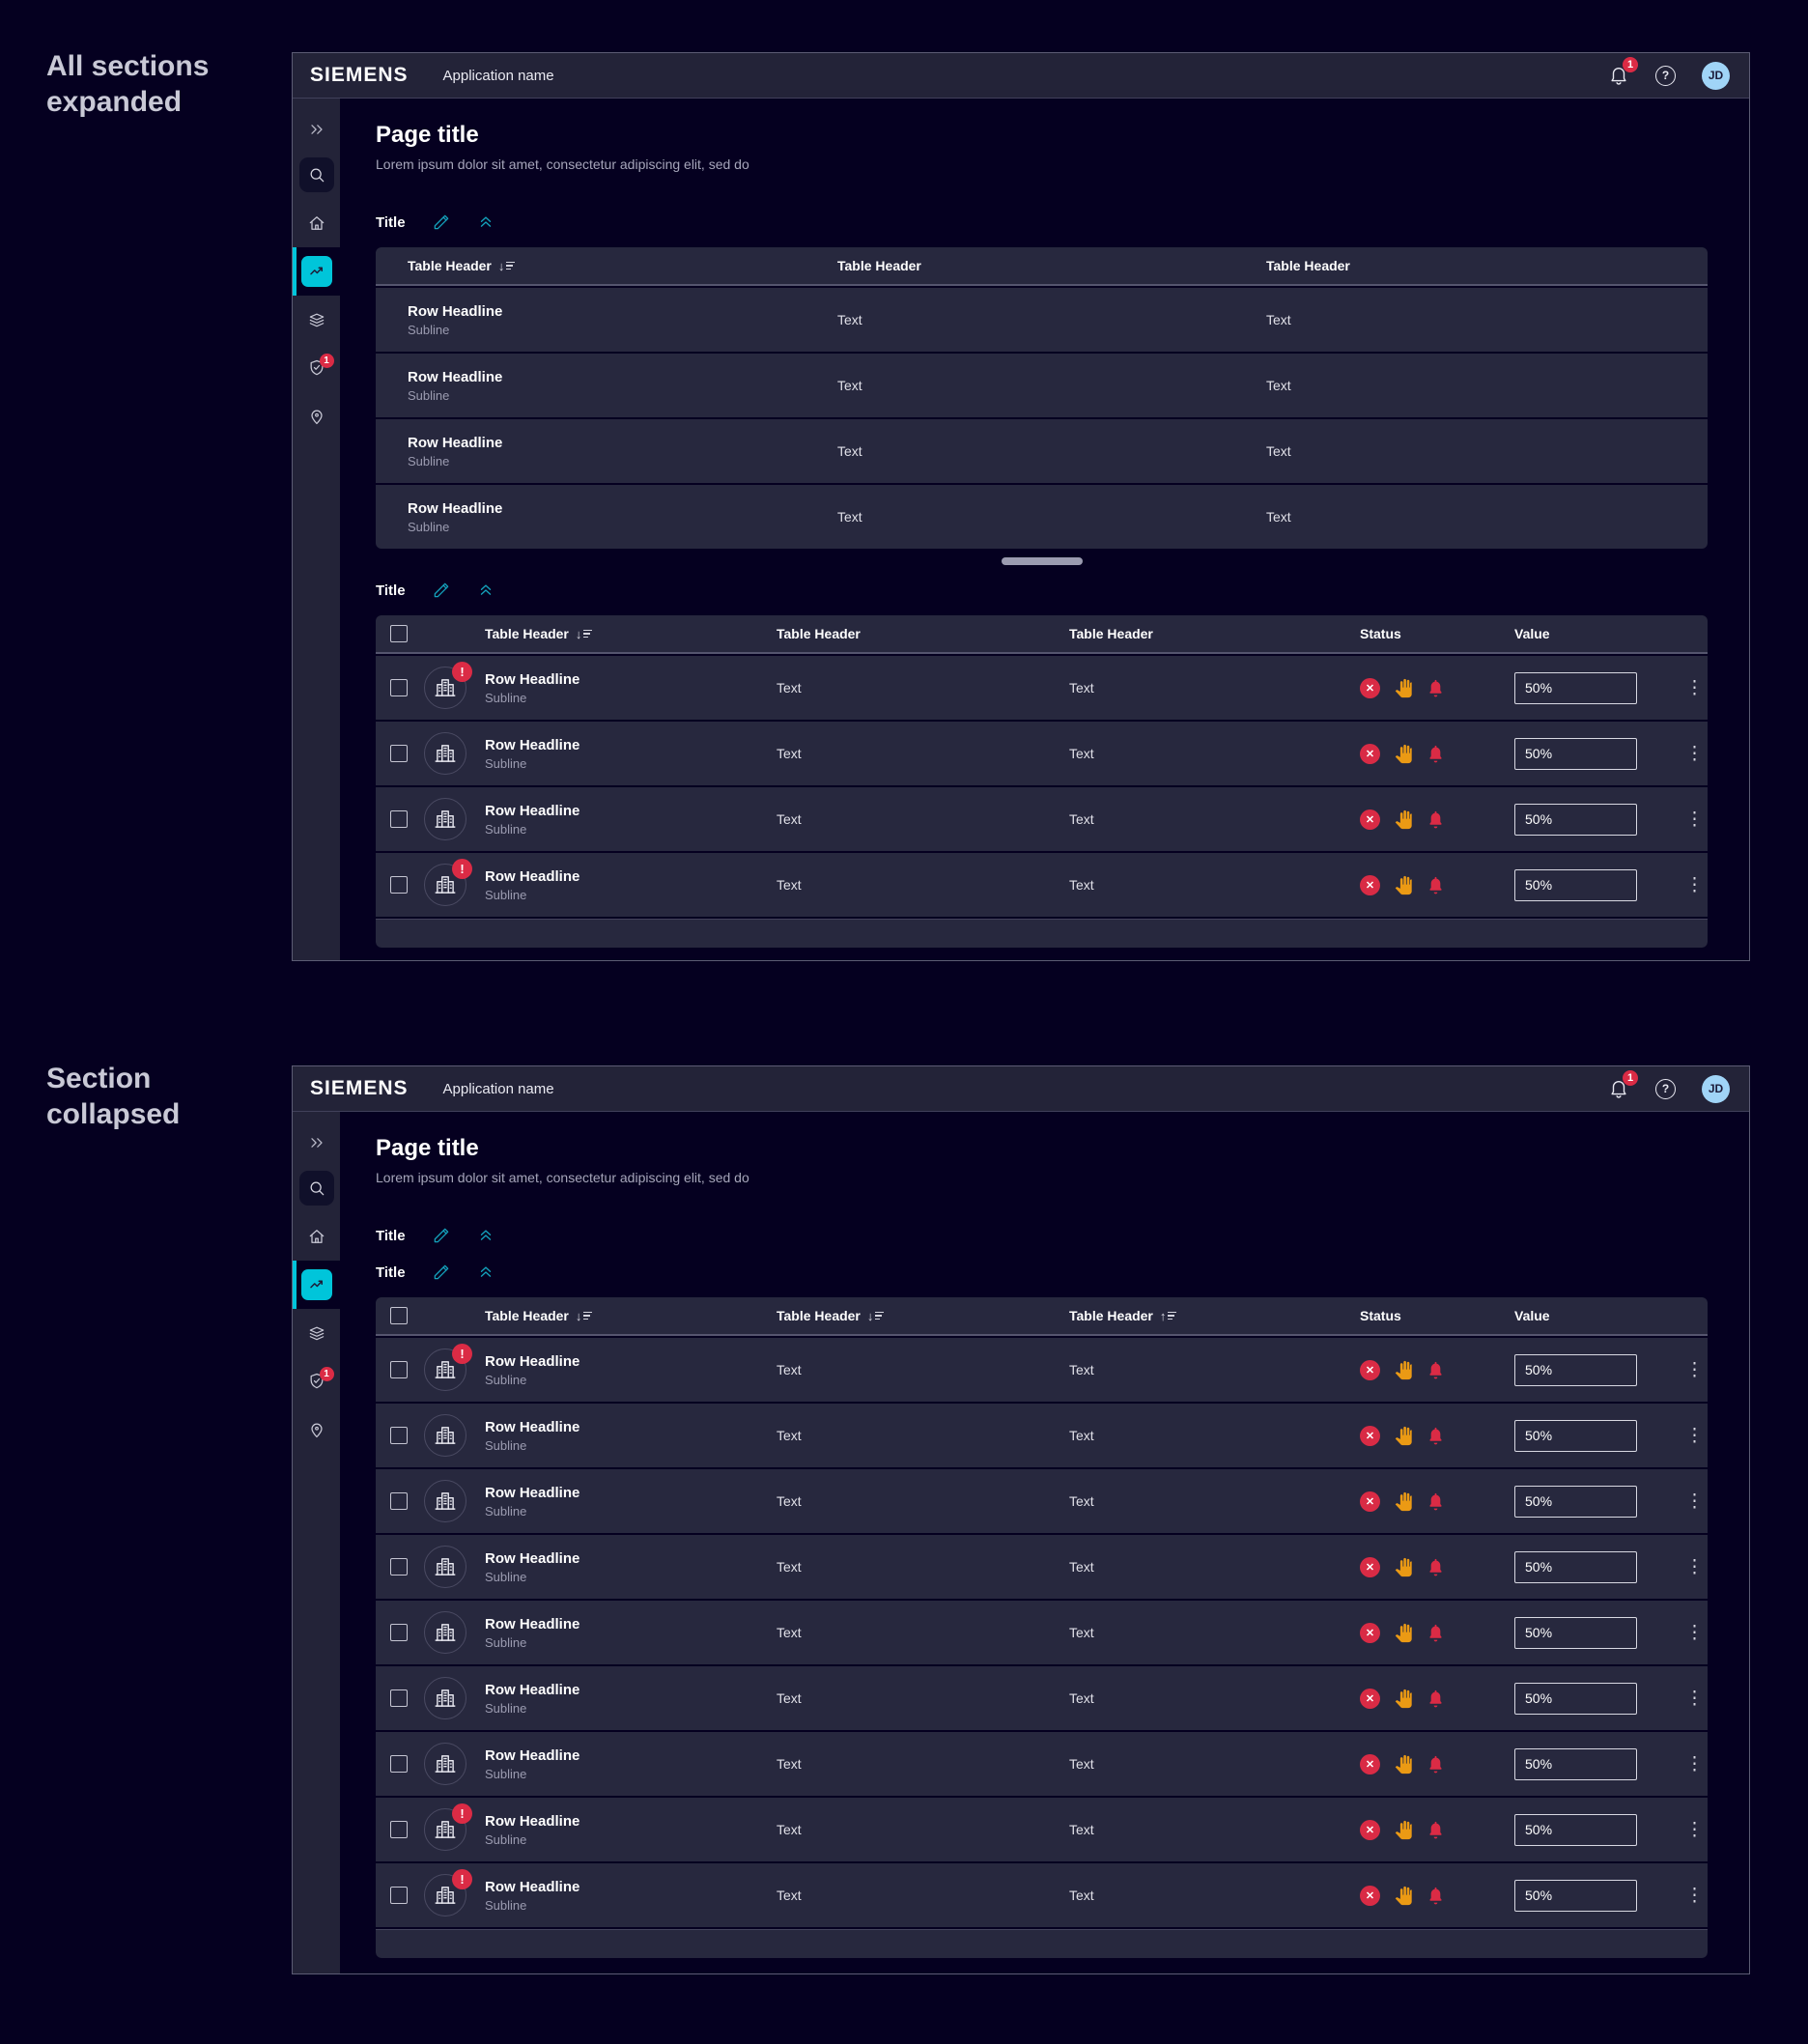 The height and width of the screenshot is (2044, 1808). Describe the element at coordinates (1214, 1315) in the screenshot. I see `column-header: Table Header ↑` at that location.